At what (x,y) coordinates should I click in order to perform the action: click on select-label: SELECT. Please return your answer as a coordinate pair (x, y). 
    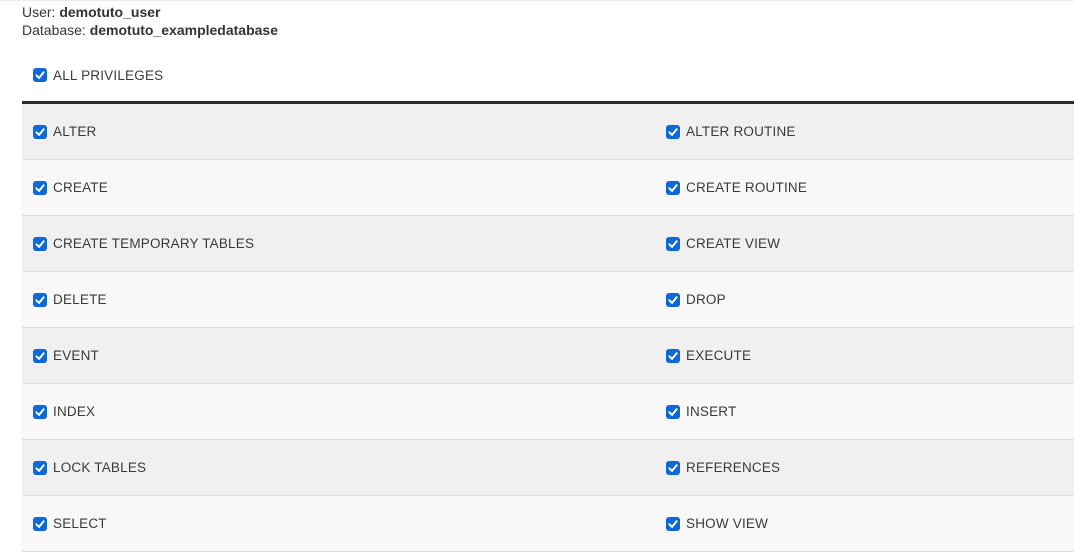
    Looking at the image, I should click on (80, 523).